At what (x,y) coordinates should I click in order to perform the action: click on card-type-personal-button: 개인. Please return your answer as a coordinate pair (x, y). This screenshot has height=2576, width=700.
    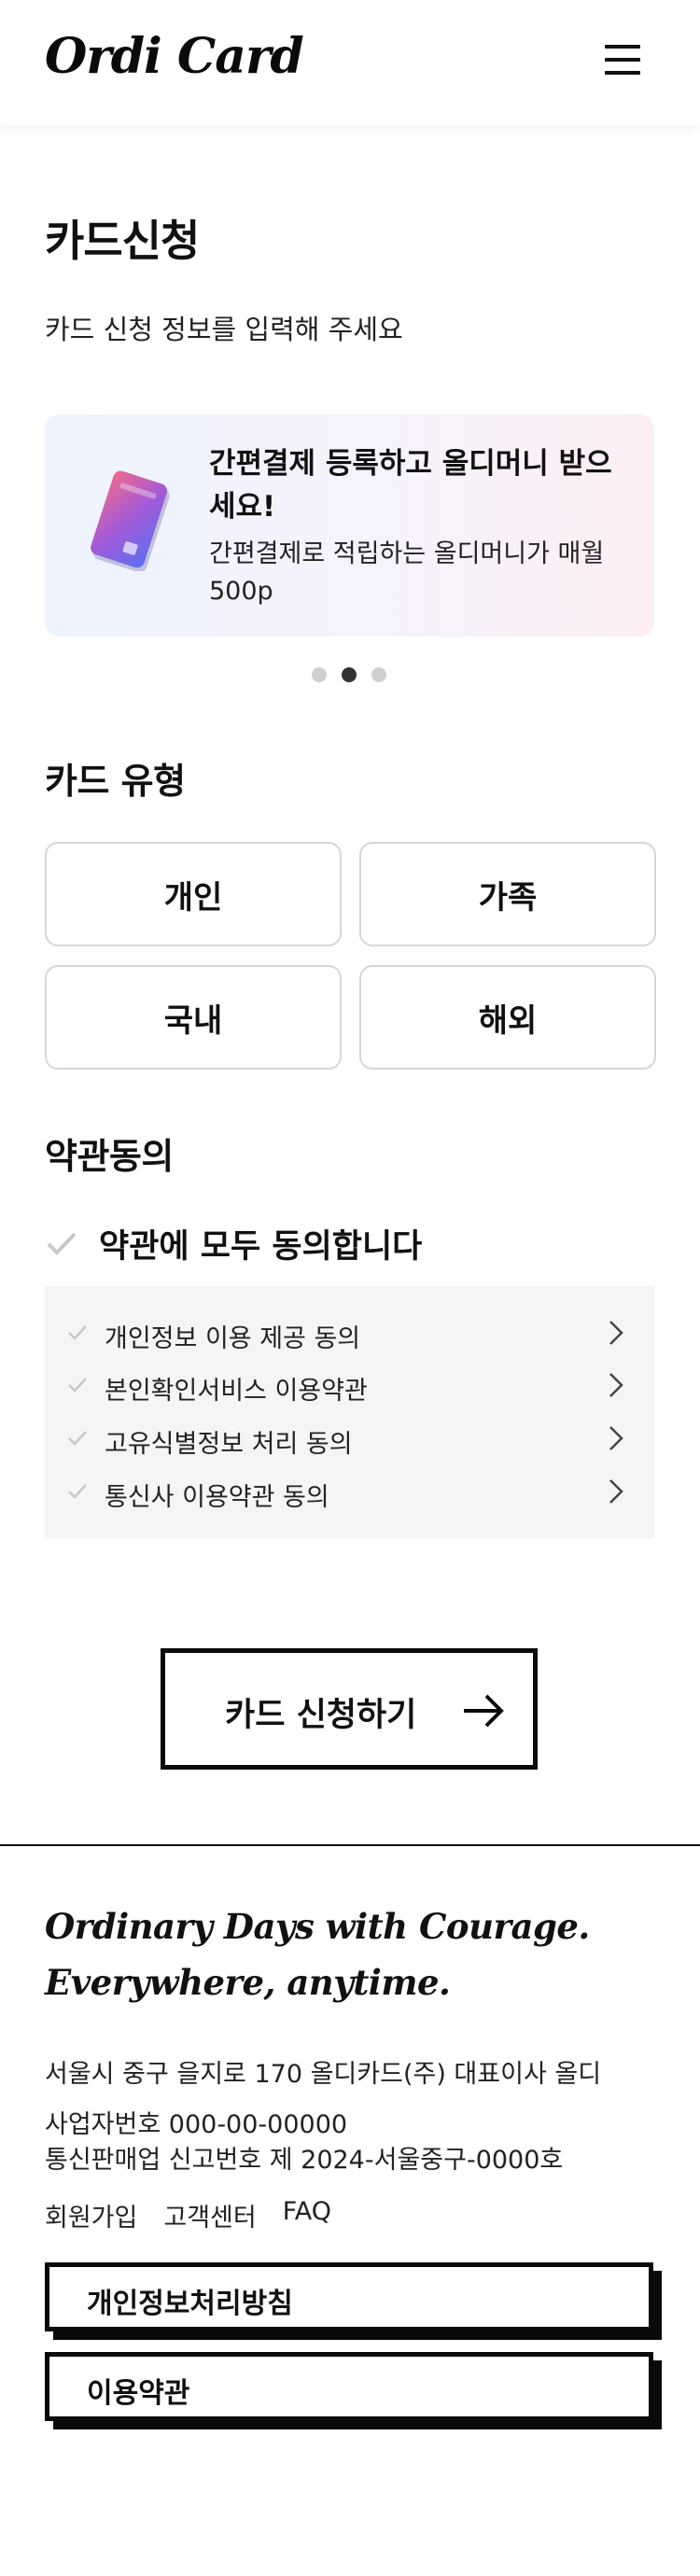
    Looking at the image, I should click on (193, 894).